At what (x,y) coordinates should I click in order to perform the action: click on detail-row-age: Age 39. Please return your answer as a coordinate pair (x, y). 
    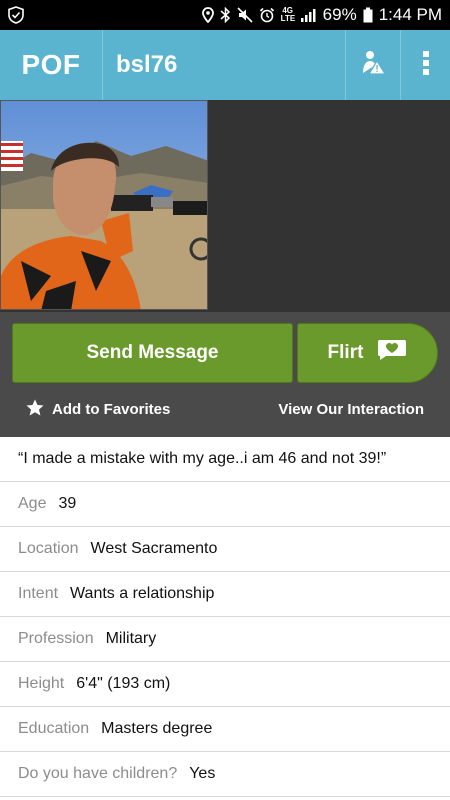
    Looking at the image, I should click on (225, 504).